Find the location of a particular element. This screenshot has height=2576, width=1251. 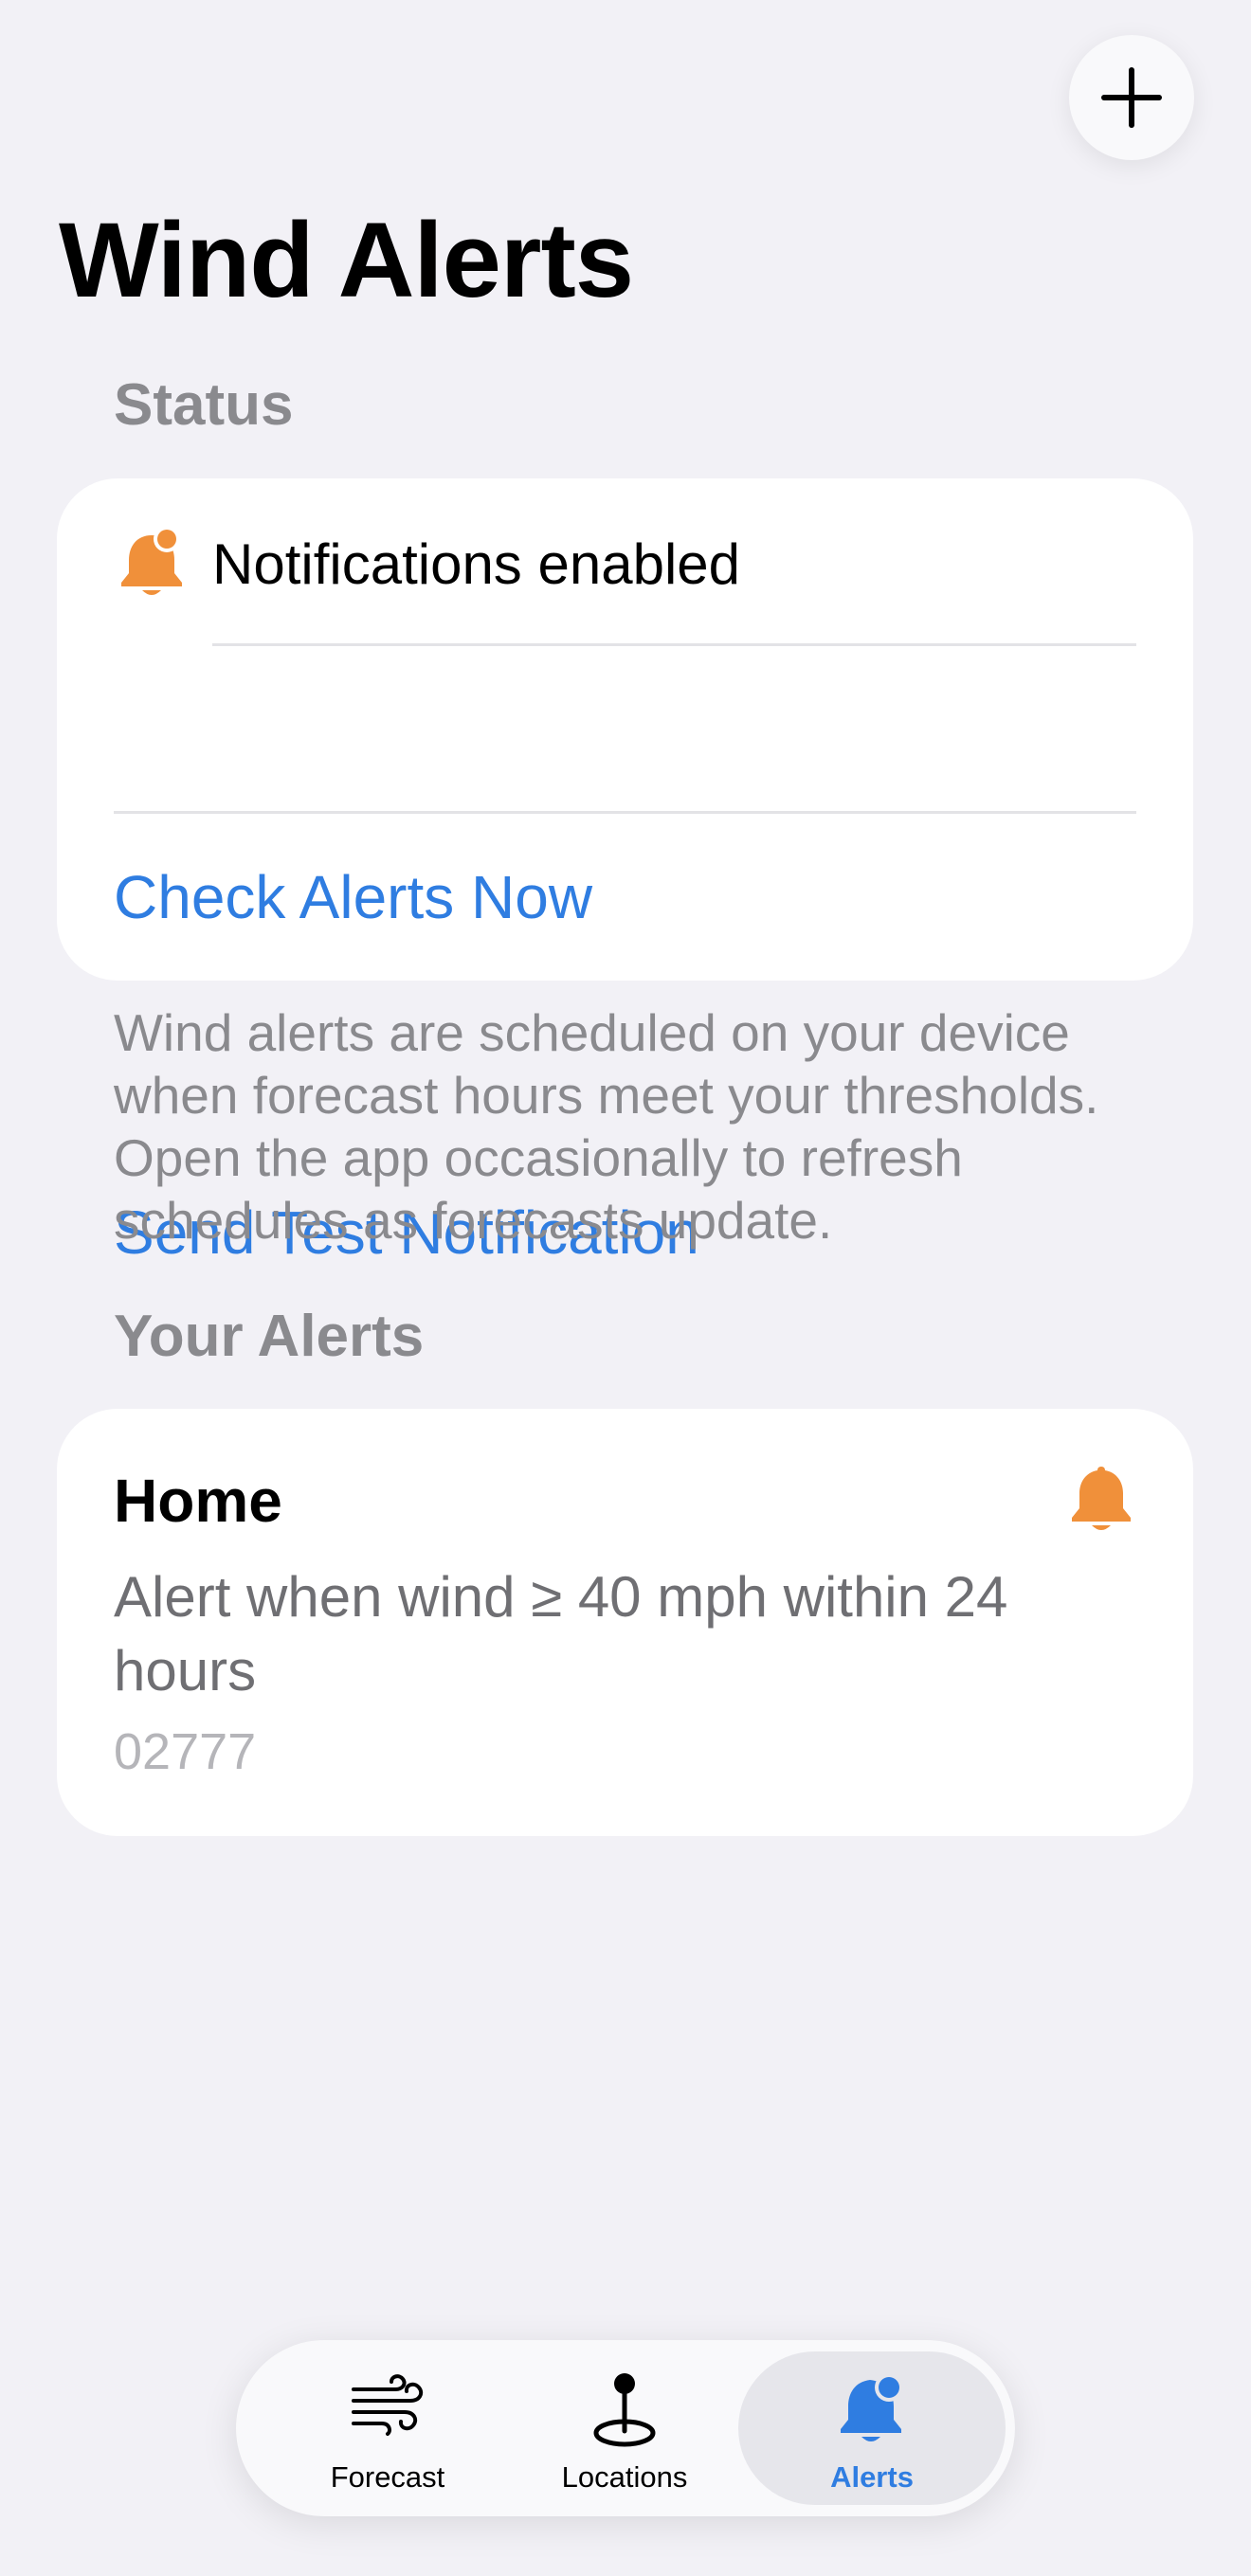

alert-description: Alert when wind ≥ 40 mph within 24 hours is located at coordinates (561, 1633).